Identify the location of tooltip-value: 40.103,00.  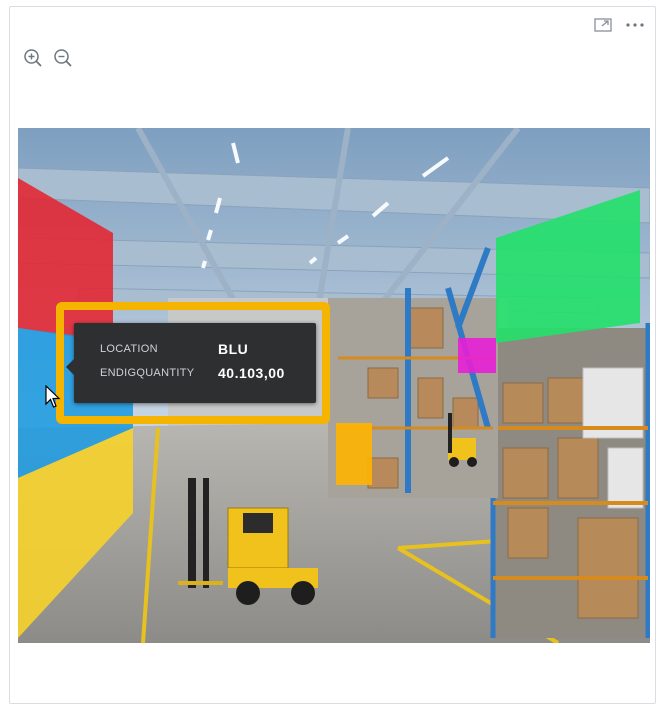
(251, 373).